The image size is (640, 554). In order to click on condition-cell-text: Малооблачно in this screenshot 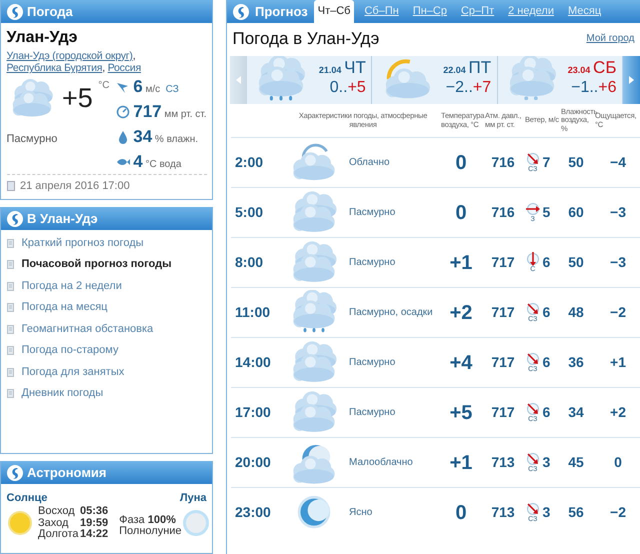, I will do `click(381, 463)`.